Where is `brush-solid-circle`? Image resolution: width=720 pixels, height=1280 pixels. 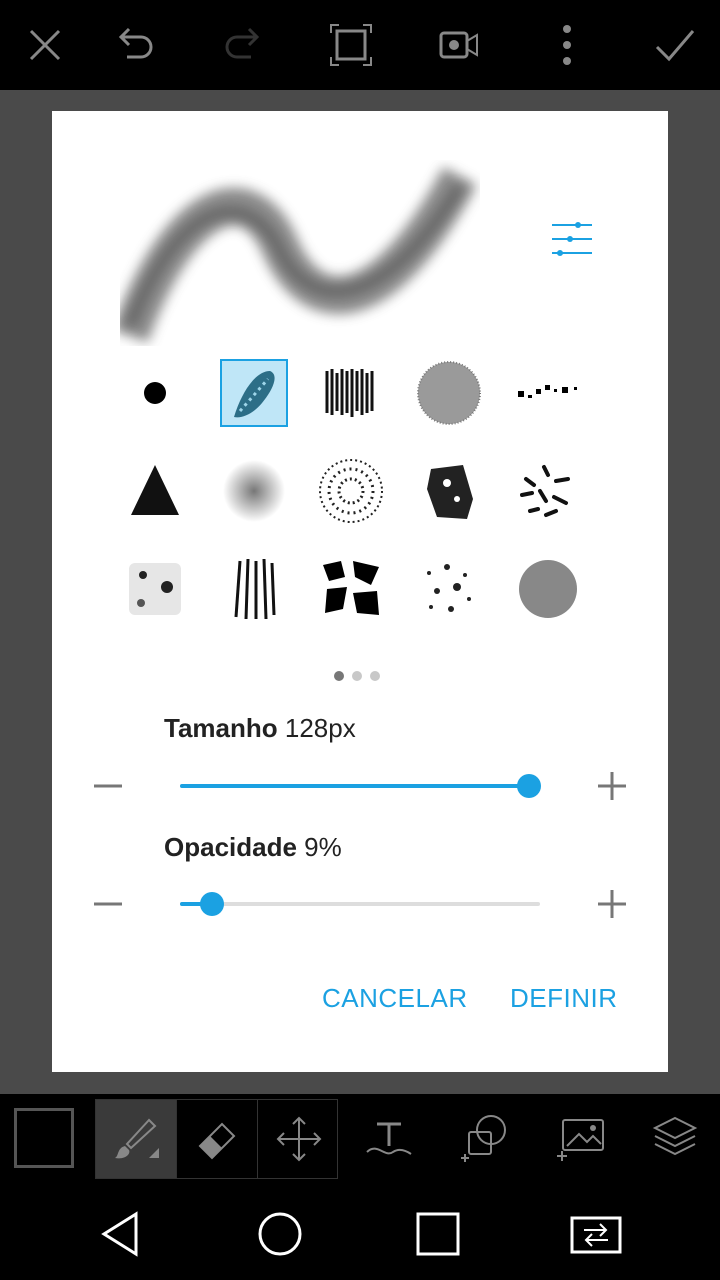
brush-solid-circle is located at coordinates (548, 589).